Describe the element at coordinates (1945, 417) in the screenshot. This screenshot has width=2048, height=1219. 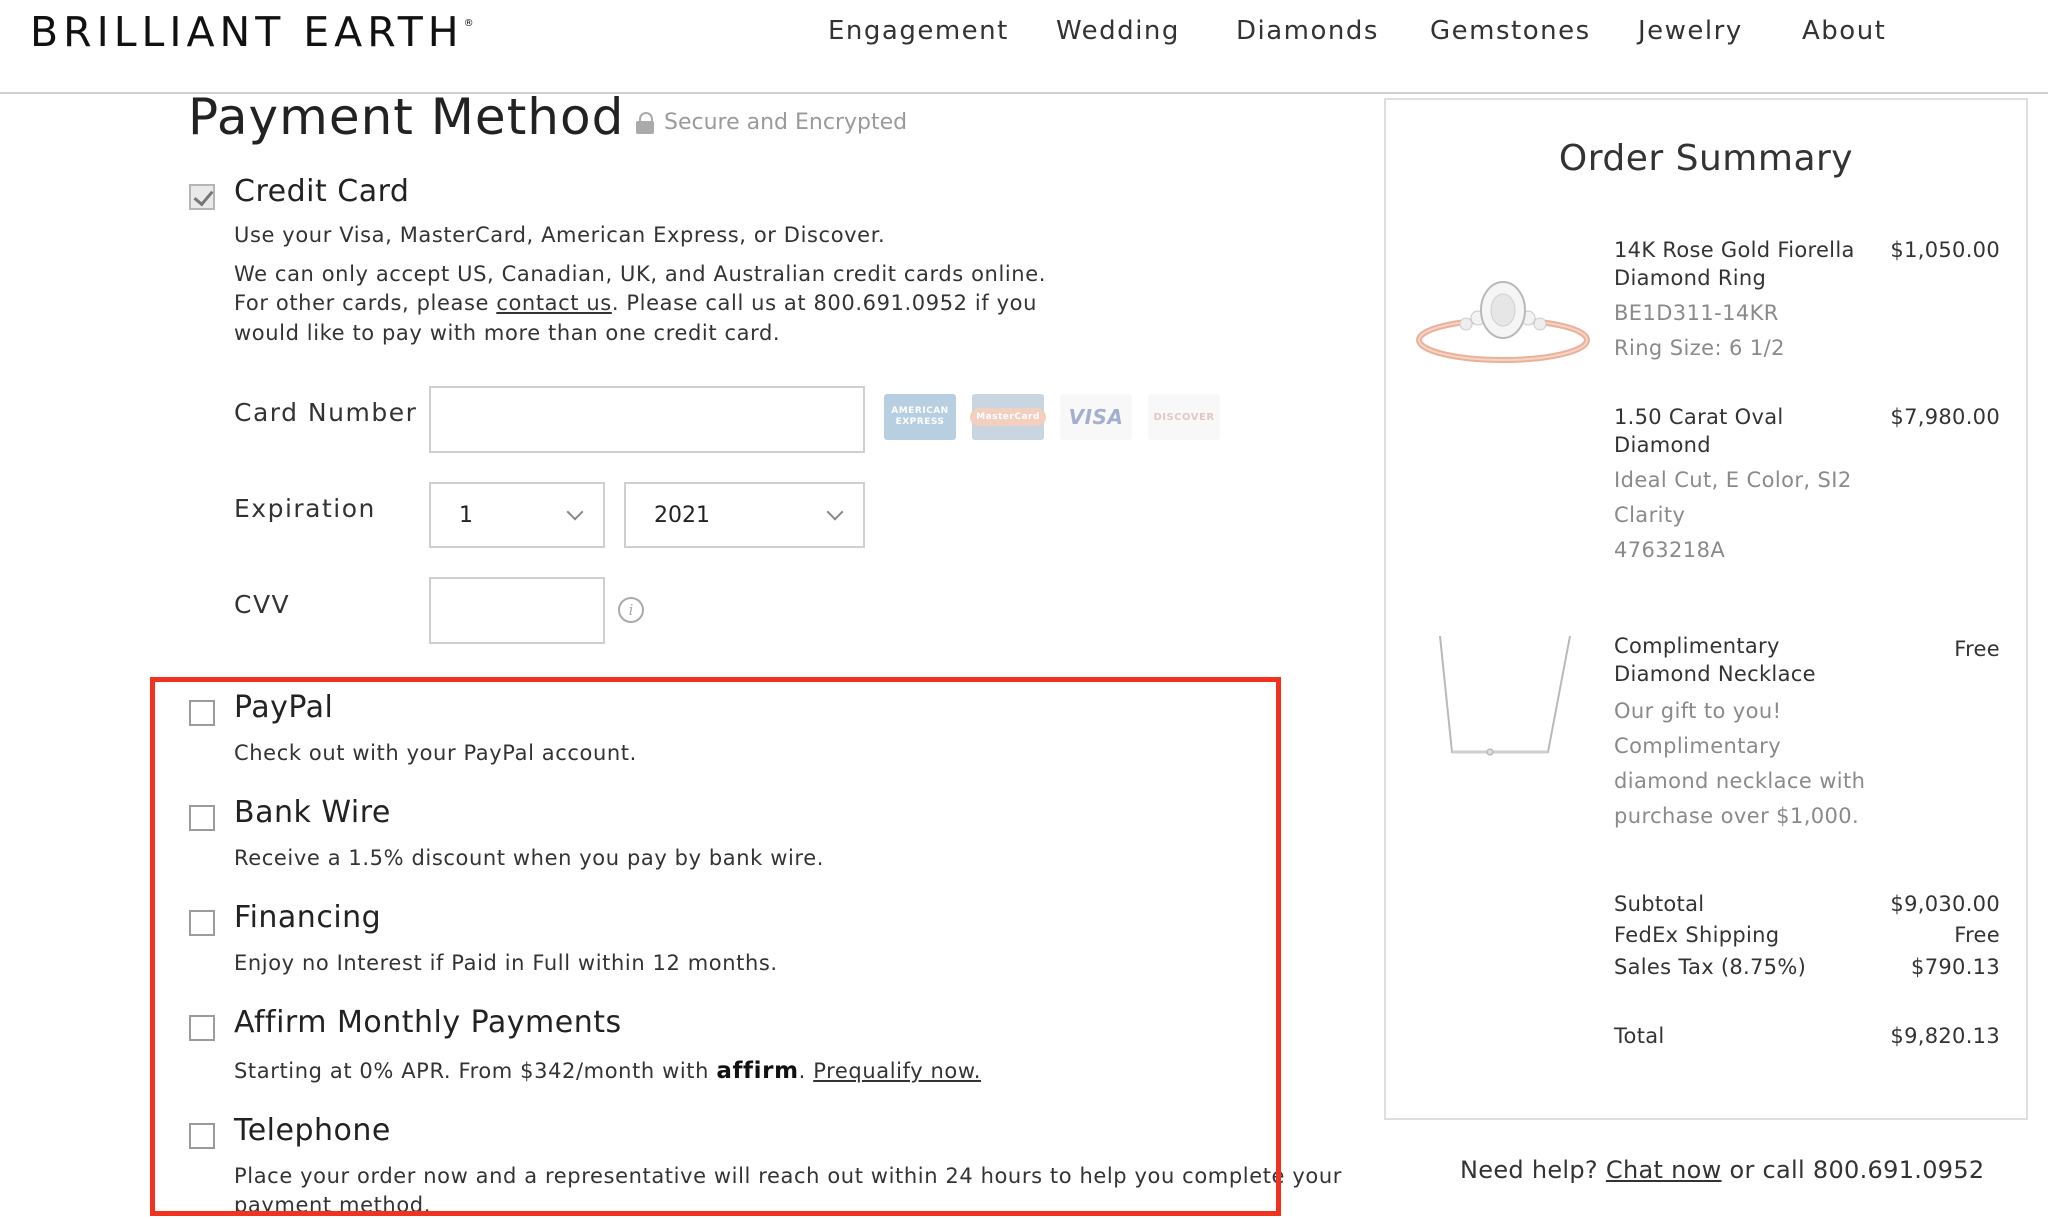
I see `item-2-price: $7,980.00` at that location.